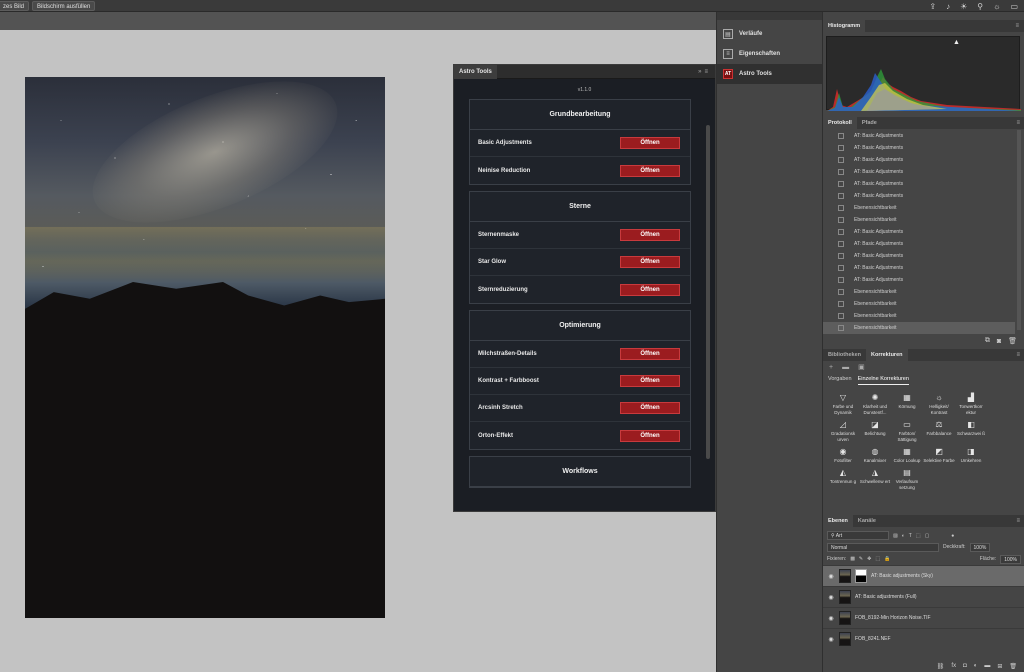  Describe the element at coordinates (963, 6) in the screenshot. I see `lightbulb-icon: ☀` at that location.